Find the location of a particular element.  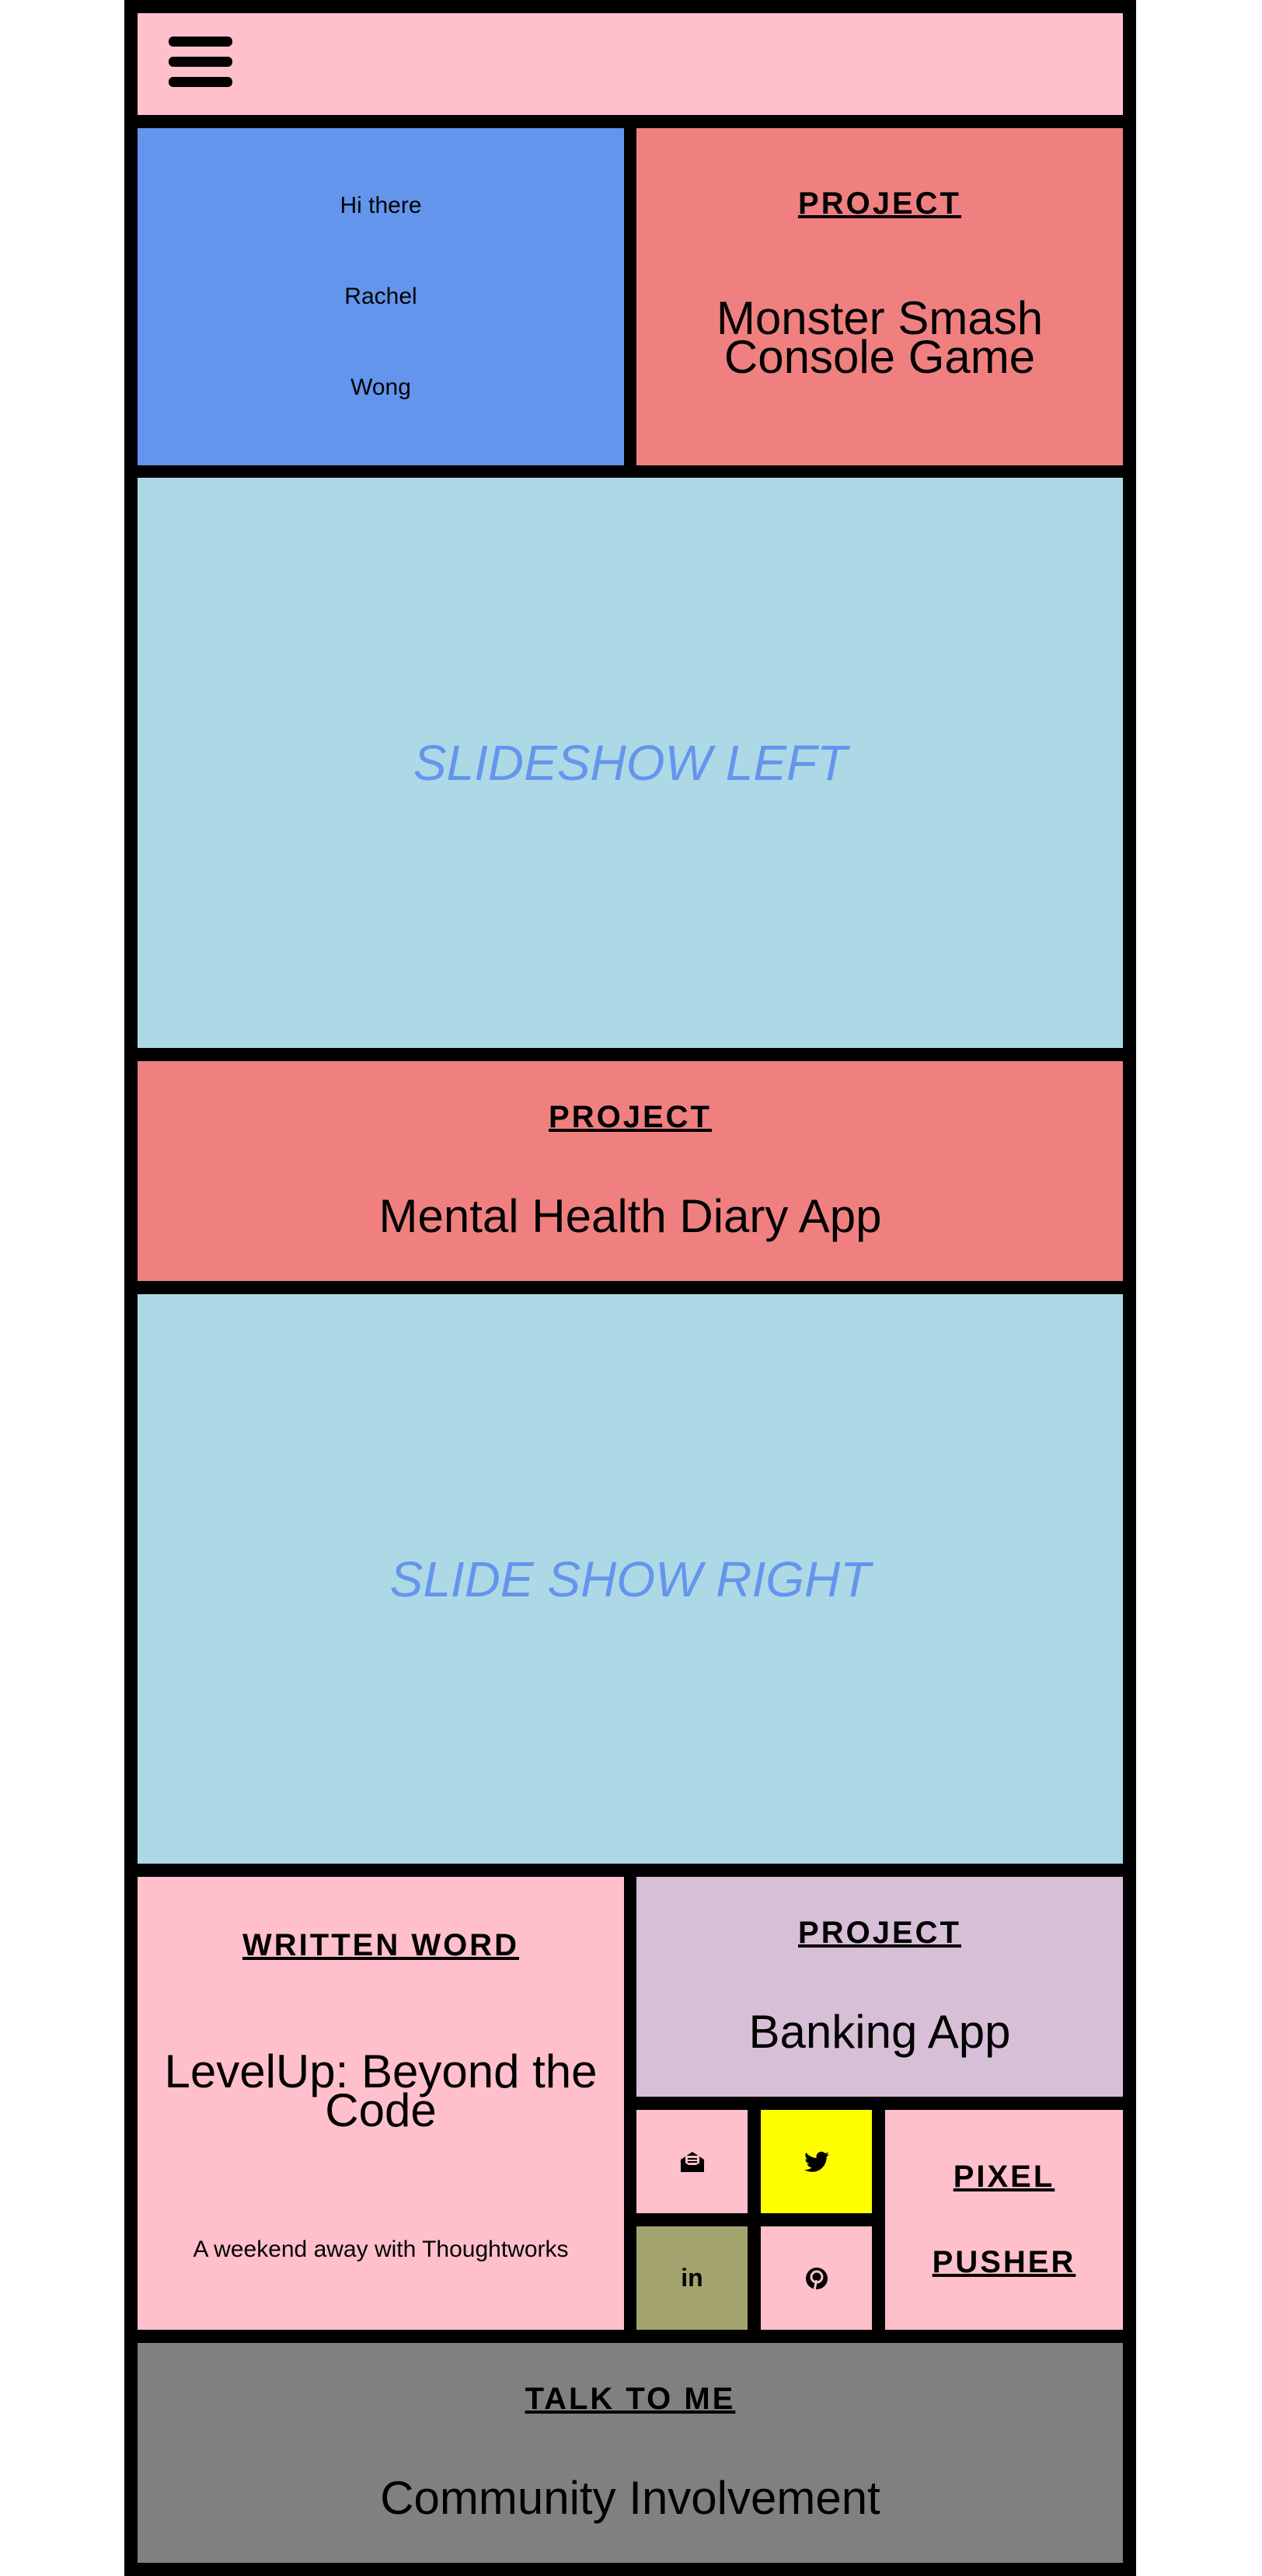

intro-greeting: Hi there is located at coordinates (381, 206).